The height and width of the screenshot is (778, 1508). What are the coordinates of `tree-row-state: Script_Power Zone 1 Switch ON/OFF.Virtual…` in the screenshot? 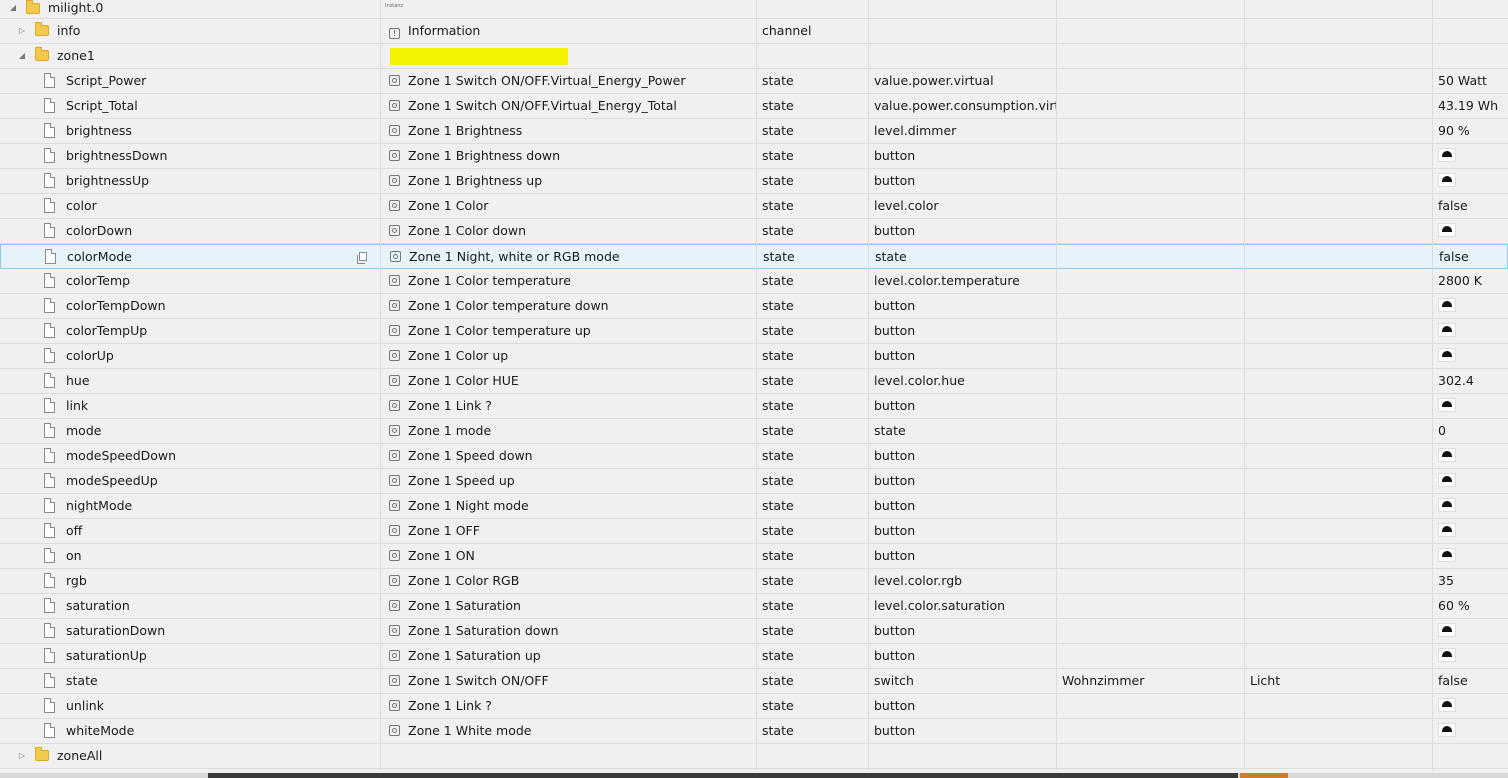 It's located at (754, 81).